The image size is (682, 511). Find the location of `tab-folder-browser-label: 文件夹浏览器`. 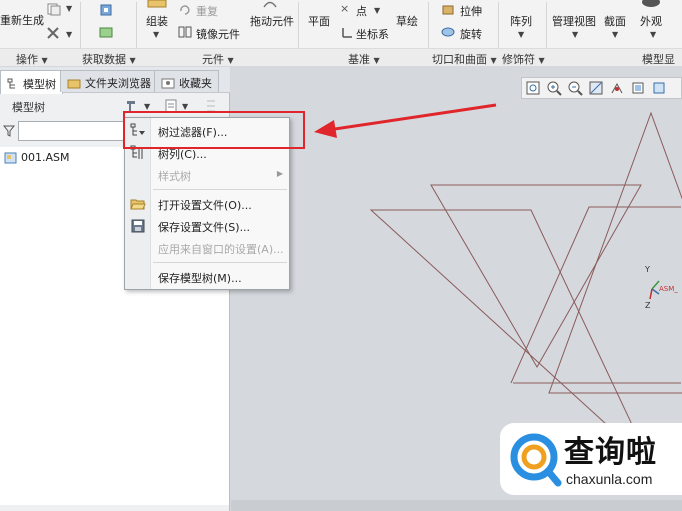

tab-folder-browser-label: 文件夹浏览器 is located at coordinates (118, 83).